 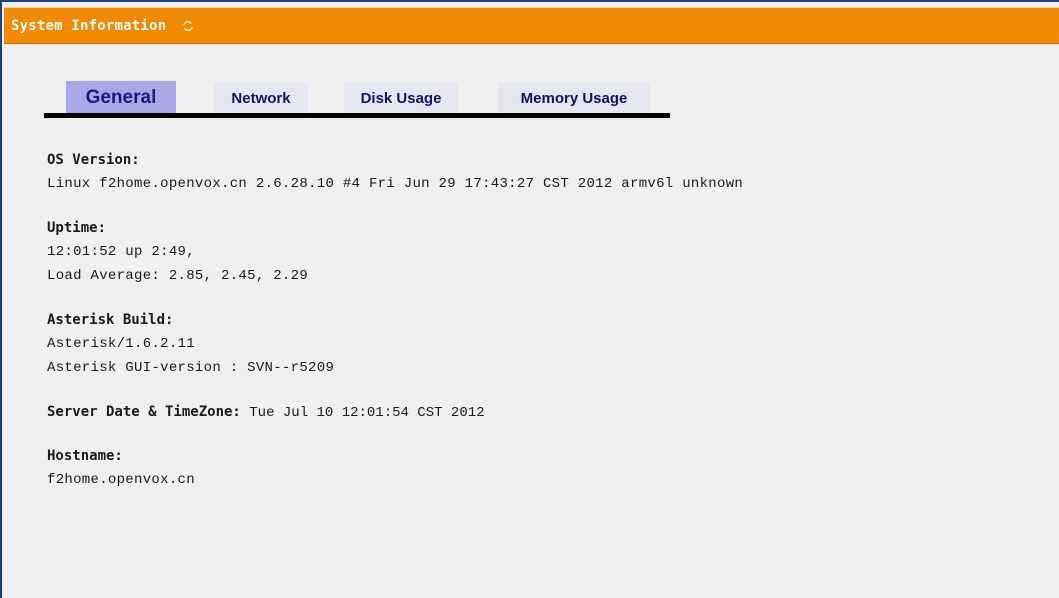 What do you see at coordinates (144, 412) in the screenshot?
I see `server-date-label: Server Date & TimeZone:` at bounding box center [144, 412].